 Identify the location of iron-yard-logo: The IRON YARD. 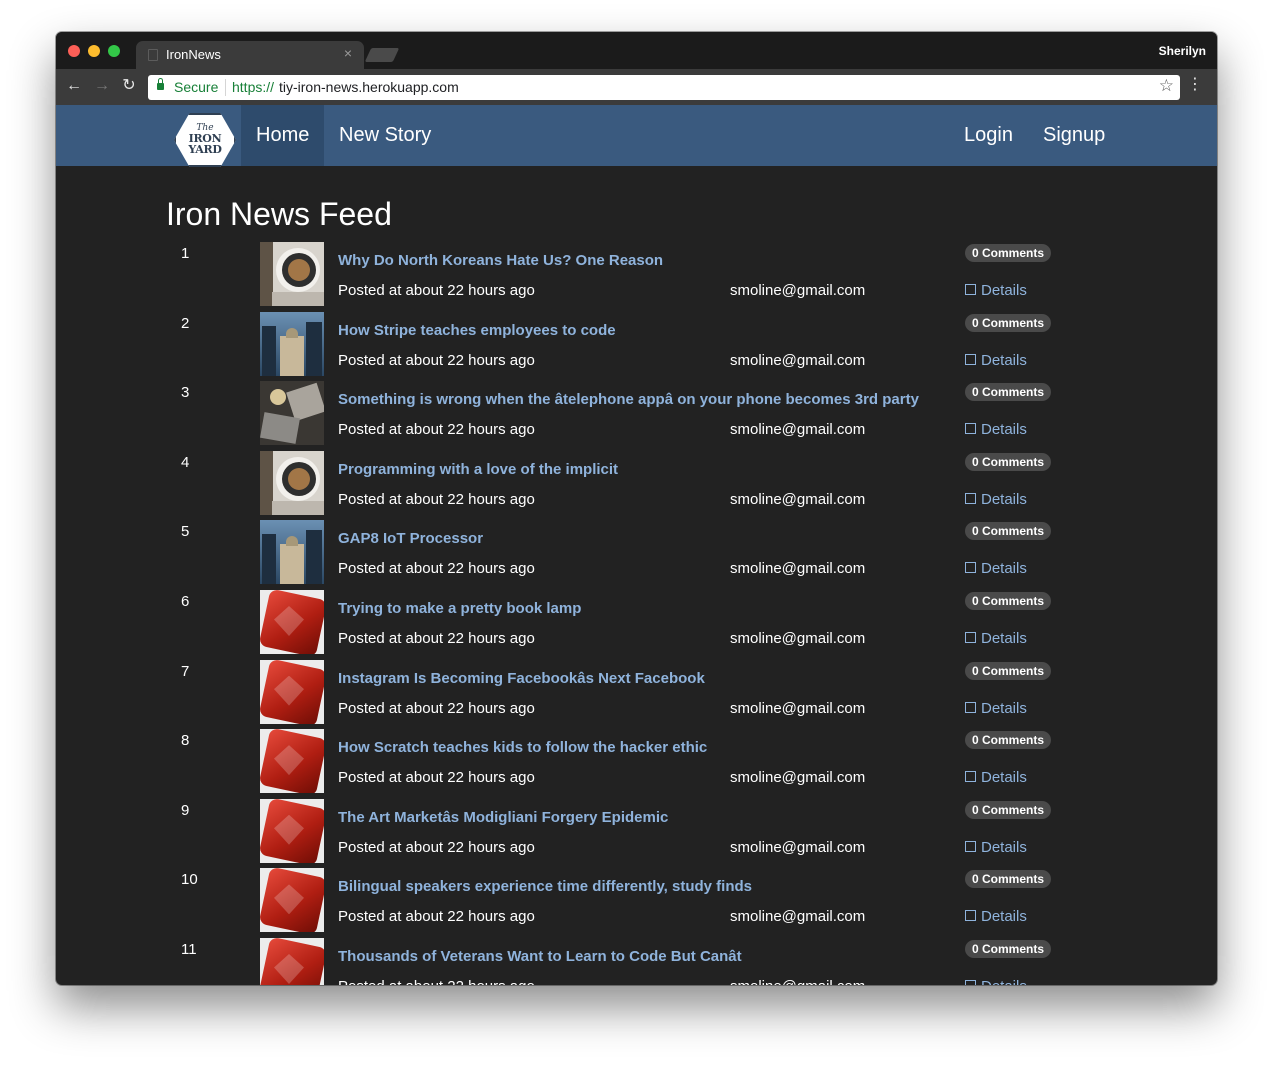
(205, 140).